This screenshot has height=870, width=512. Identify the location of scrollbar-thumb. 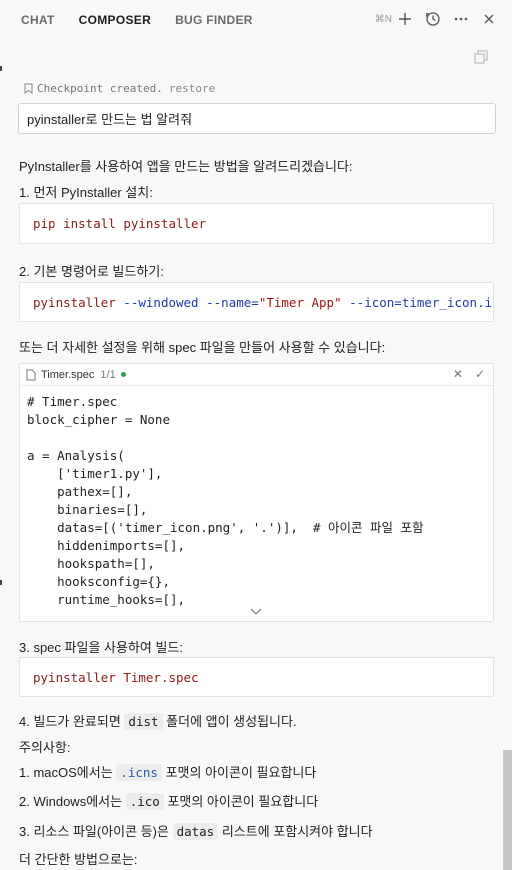
(507, 810).